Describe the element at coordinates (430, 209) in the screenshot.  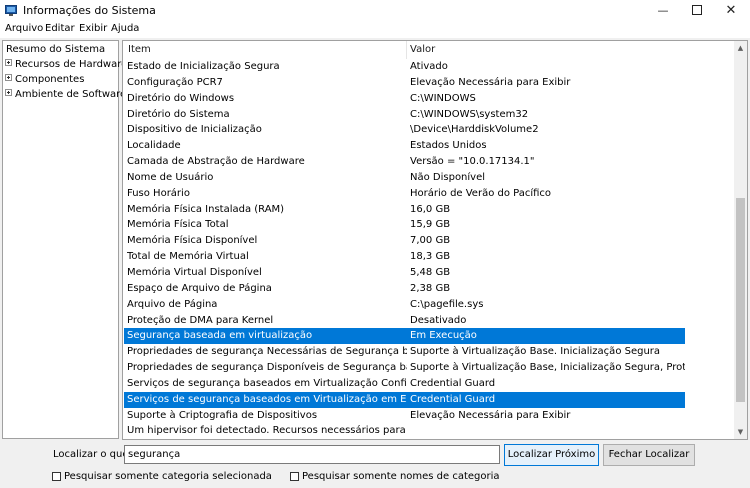
I see `row-value-cell: 16,0 GB` at that location.